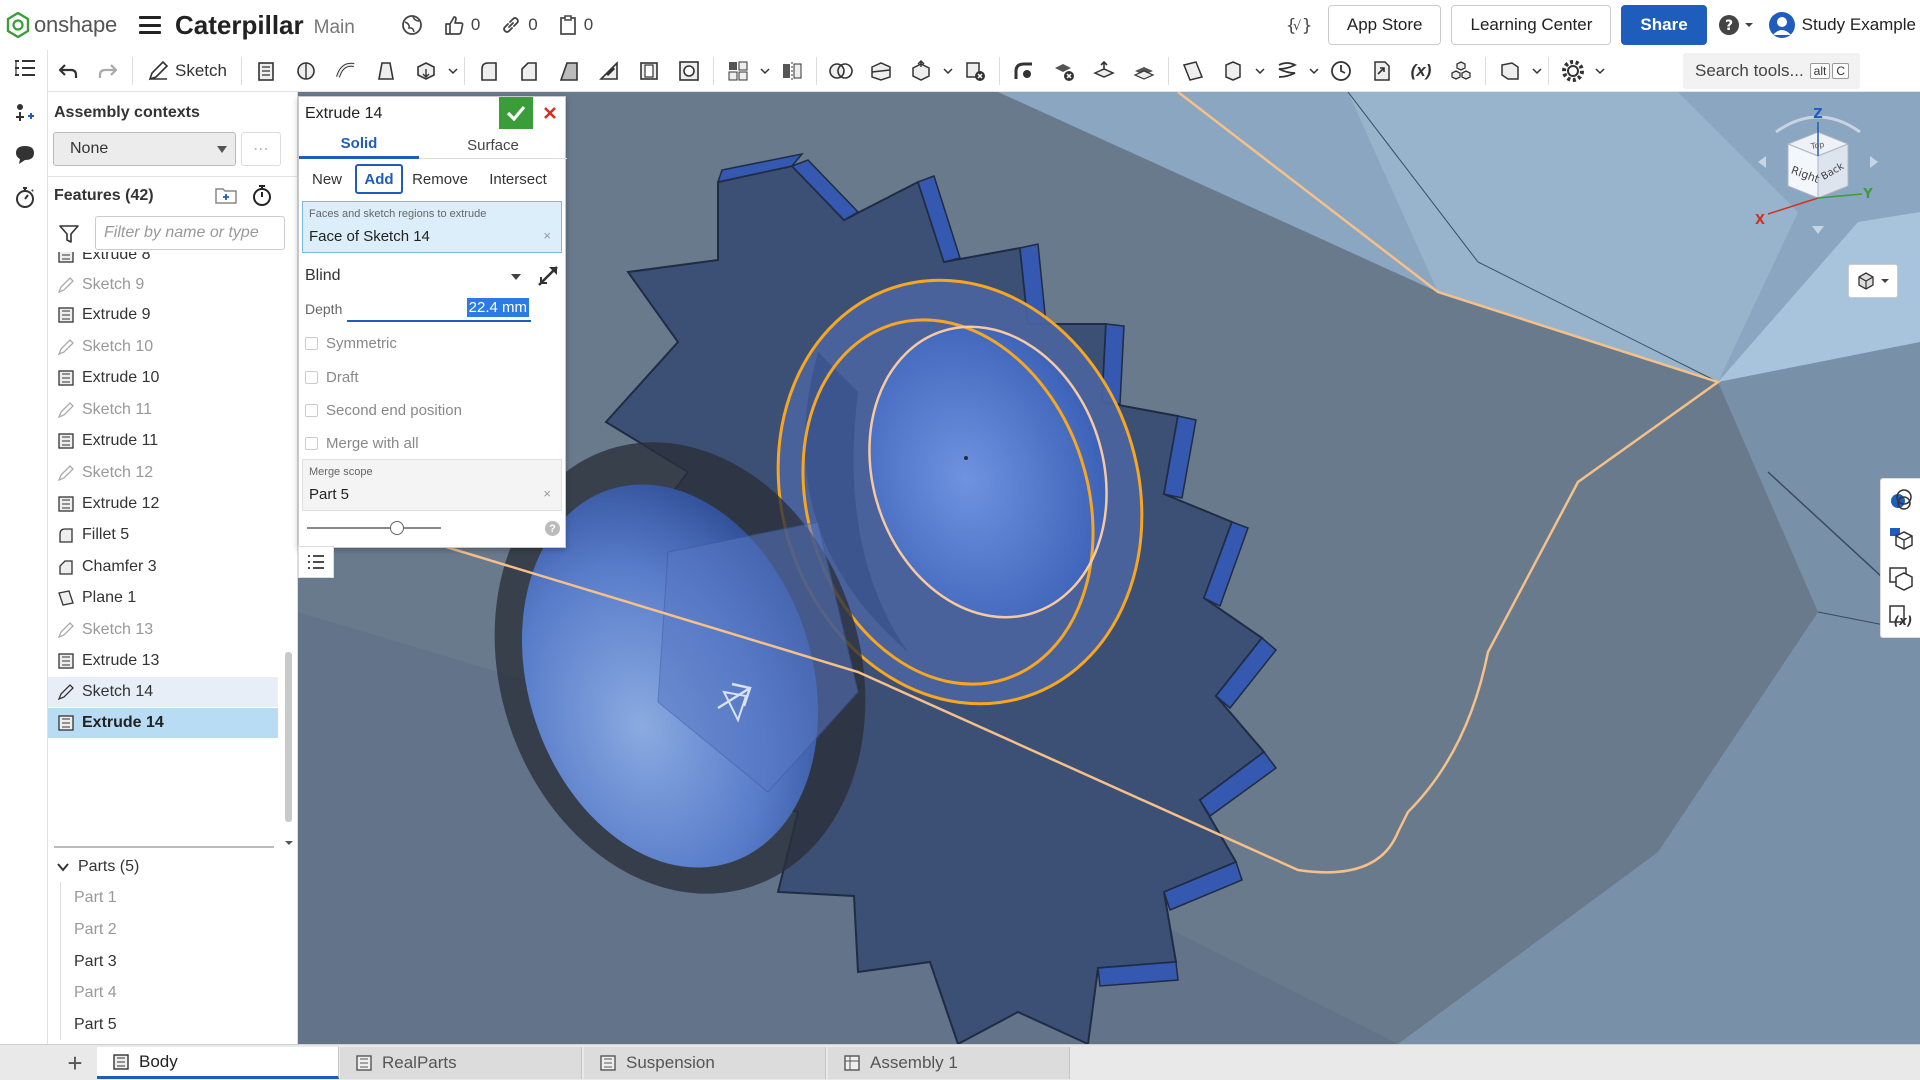 Image resolution: width=1920 pixels, height=1080 pixels. What do you see at coordinates (95, 993) in the screenshot?
I see `part-4: Part 4` at bounding box center [95, 993].